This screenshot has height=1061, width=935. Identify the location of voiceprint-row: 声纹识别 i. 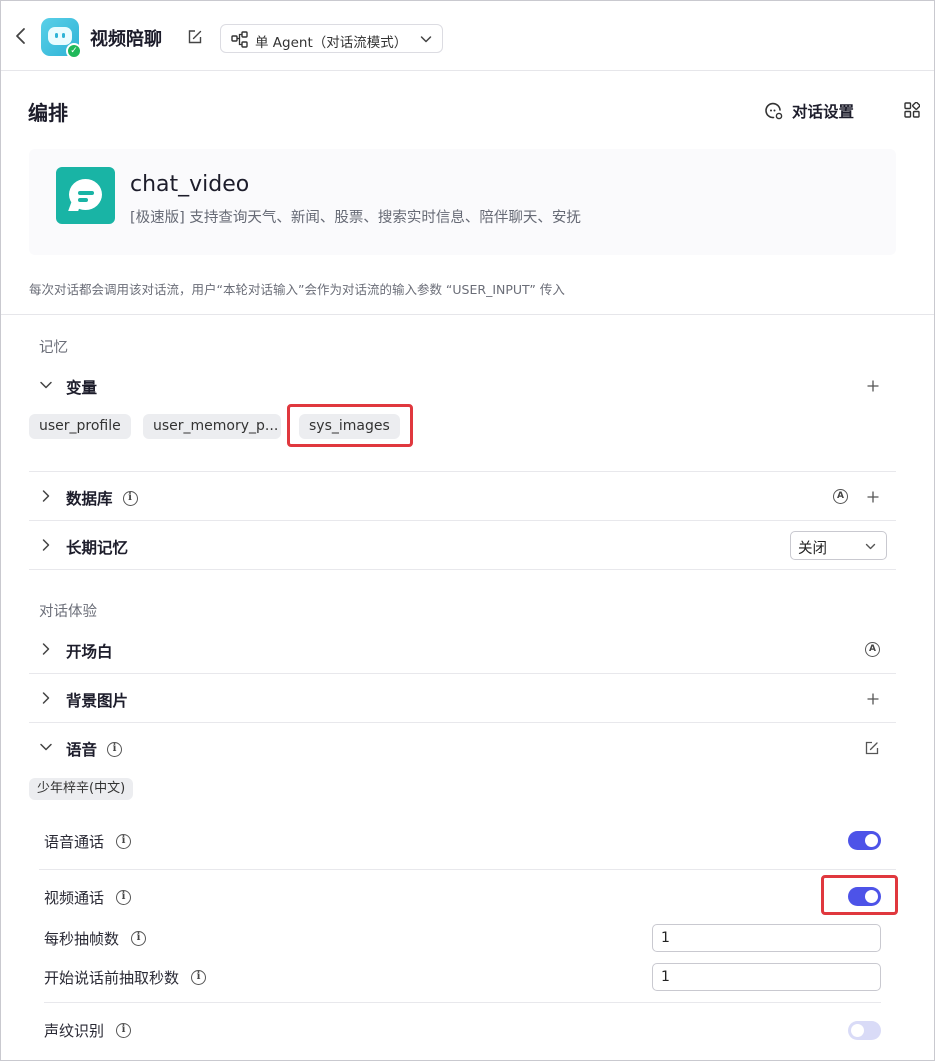
(88, 1030).